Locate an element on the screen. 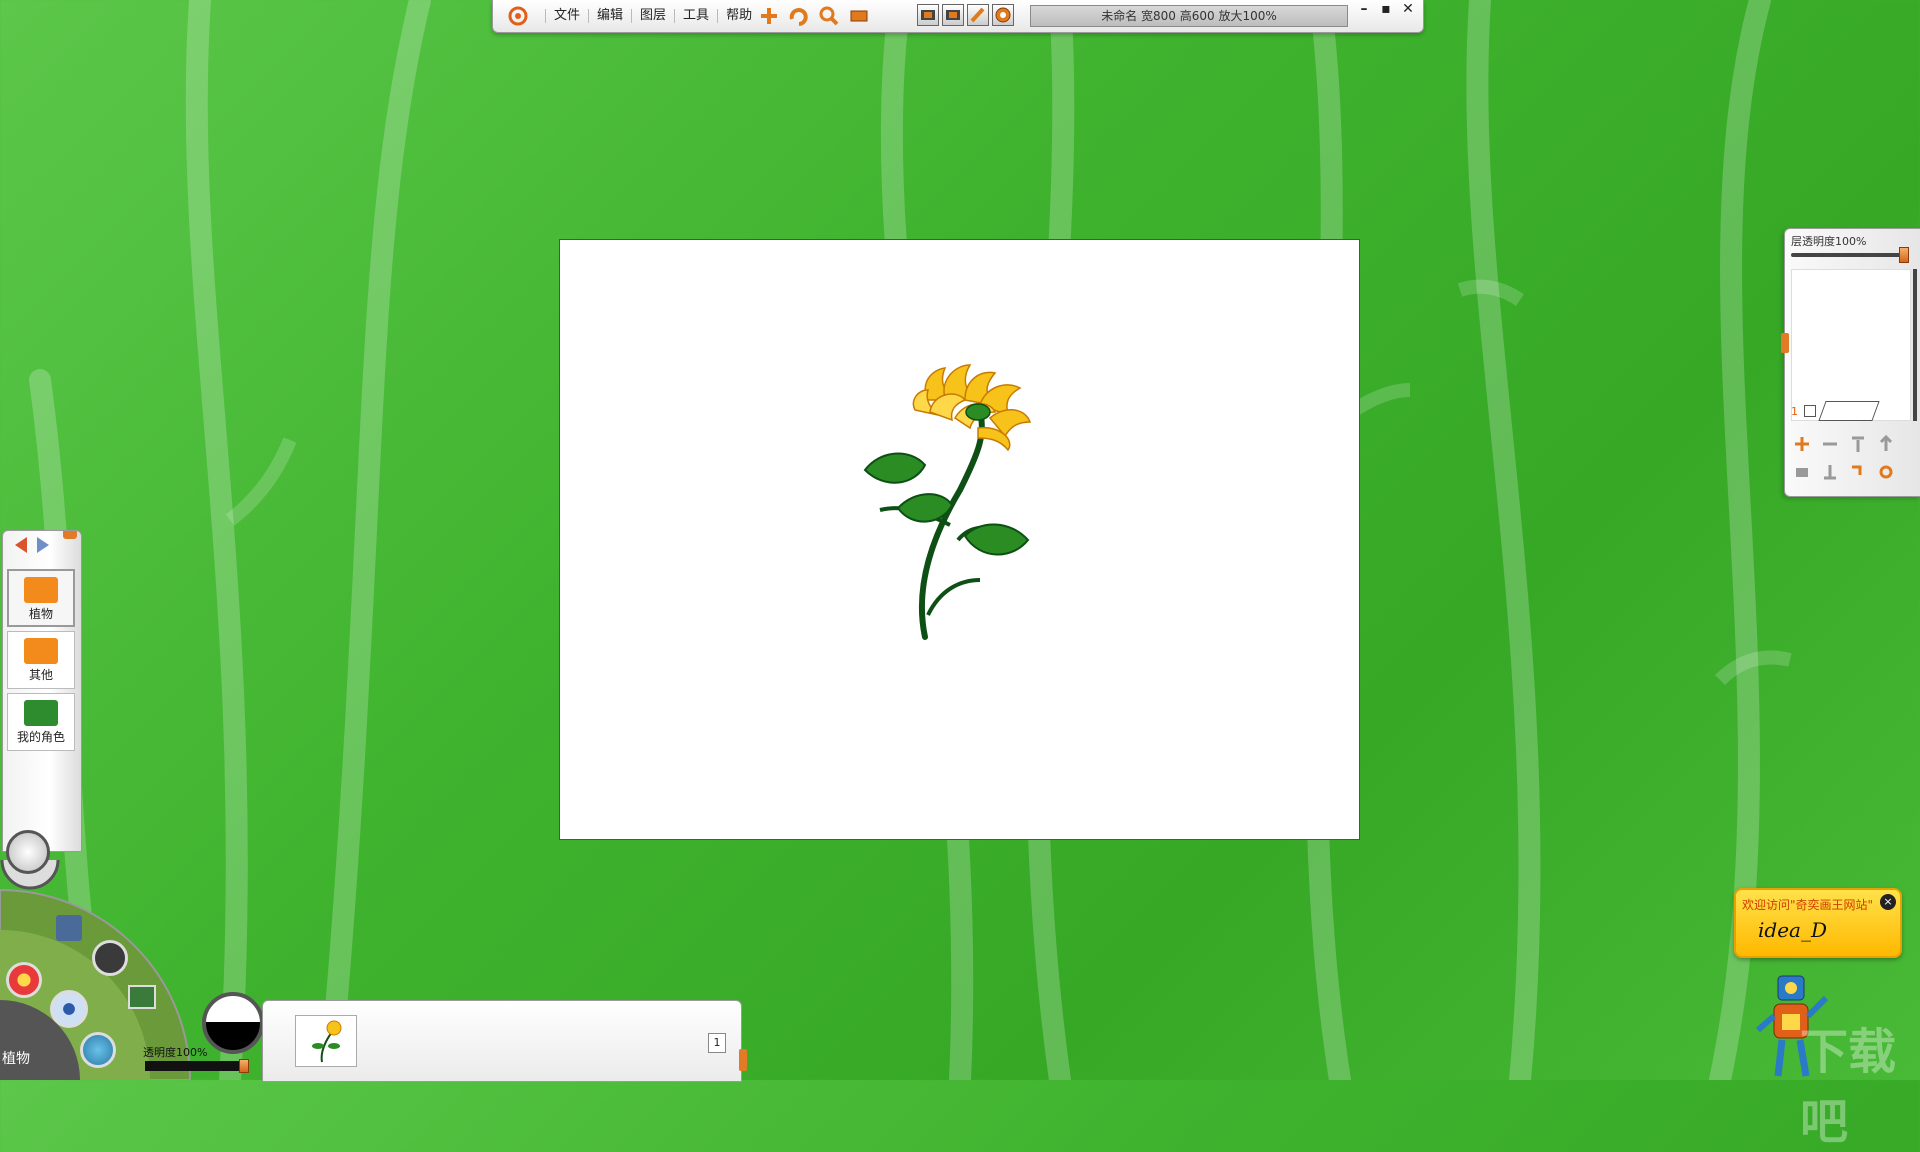 The height and width of the screenshot is (1152, 1920). ad-logo: idea_D is located at coordinates (1792, 930).